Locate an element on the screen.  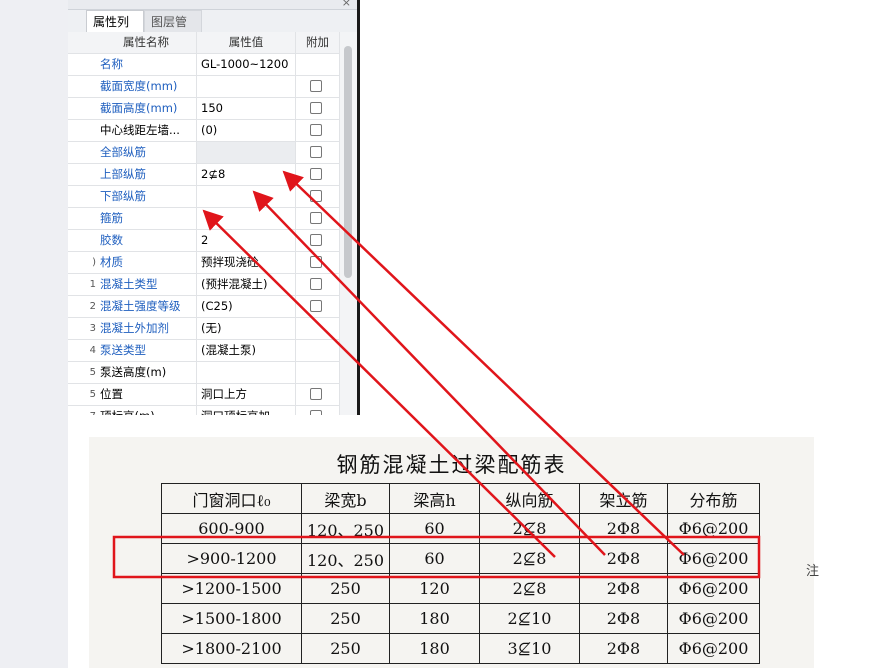
property-row: 5 泵送高度(m) is located at coordinates (203, 373).